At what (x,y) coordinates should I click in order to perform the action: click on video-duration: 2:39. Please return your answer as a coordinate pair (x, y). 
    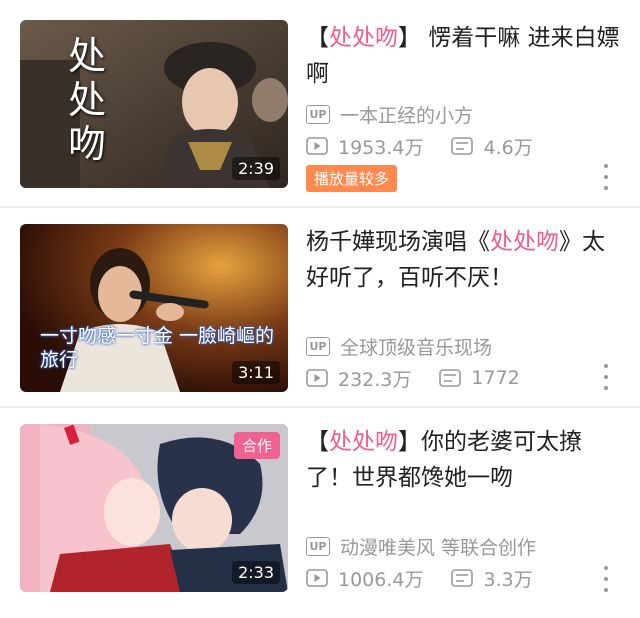
    Looking at the image, I should click on (256, 168).